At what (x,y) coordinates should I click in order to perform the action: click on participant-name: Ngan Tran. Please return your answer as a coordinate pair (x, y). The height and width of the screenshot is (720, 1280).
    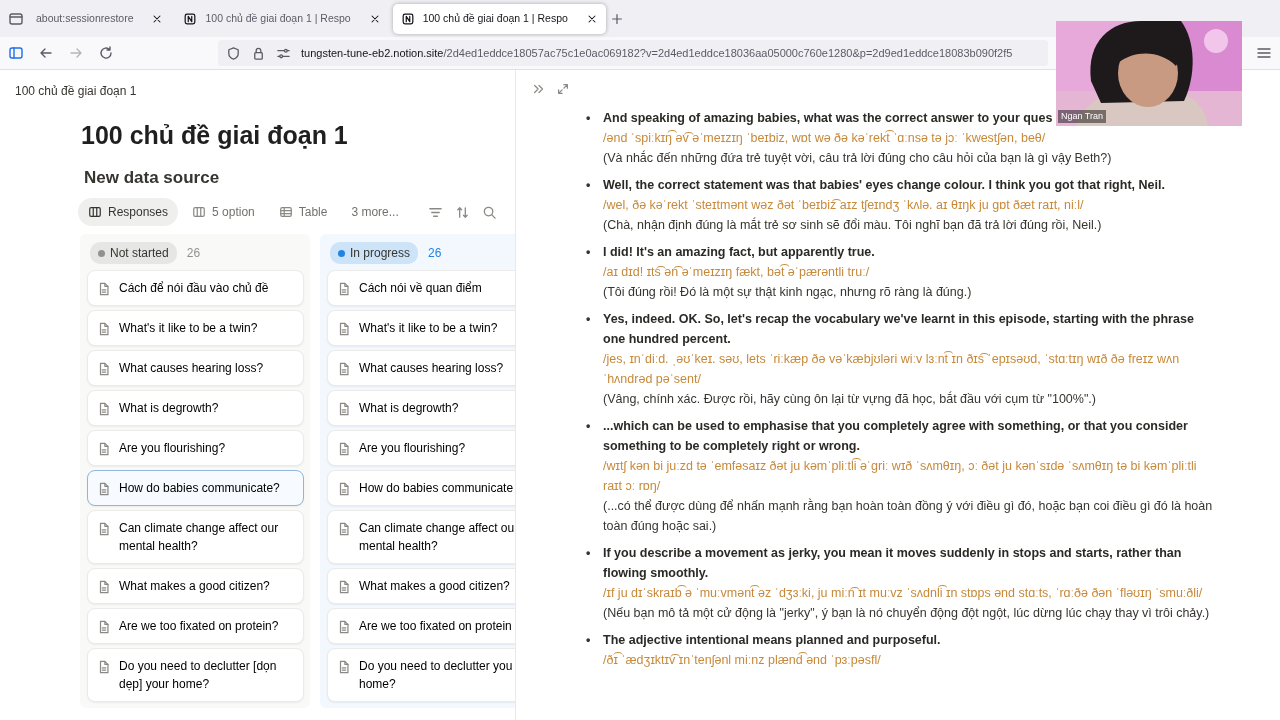
    Looking at the image, I should click on (1082, 116).